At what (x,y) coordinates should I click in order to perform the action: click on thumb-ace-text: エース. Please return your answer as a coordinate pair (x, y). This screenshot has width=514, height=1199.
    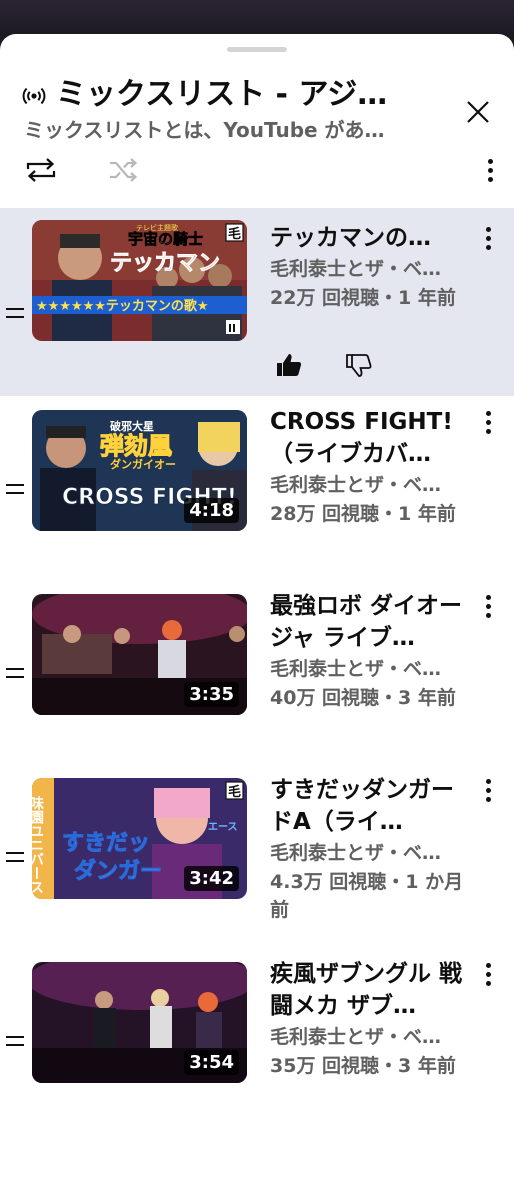
    Looking at the image, I should click on (223, 827).